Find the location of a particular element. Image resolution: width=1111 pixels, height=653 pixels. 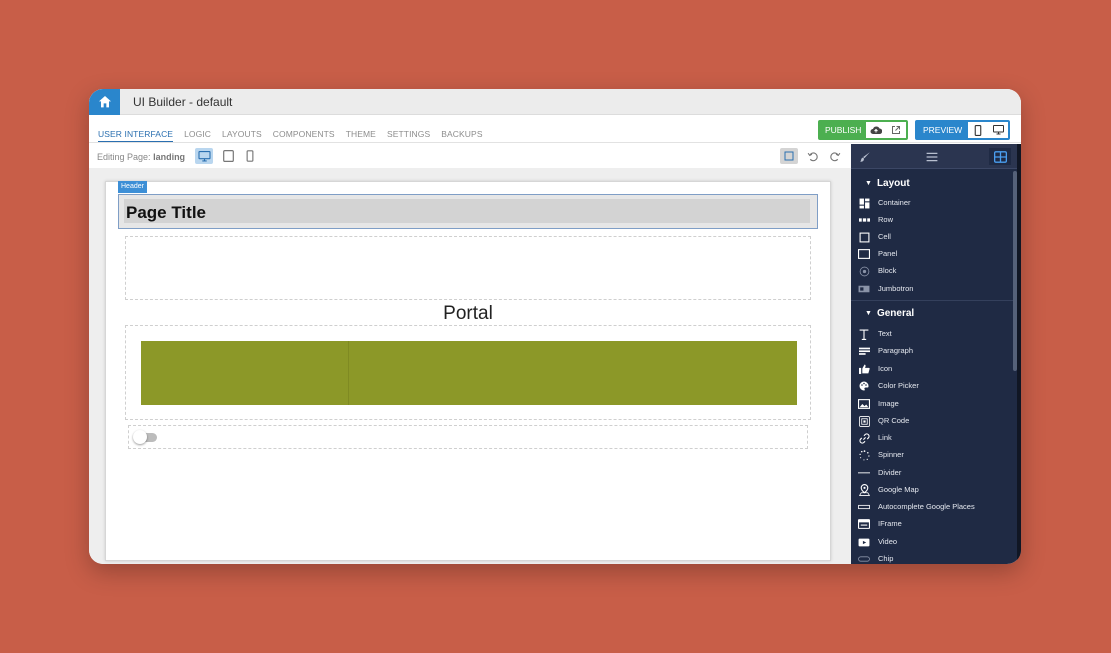

redo-button is located at coordinates (835, 156).